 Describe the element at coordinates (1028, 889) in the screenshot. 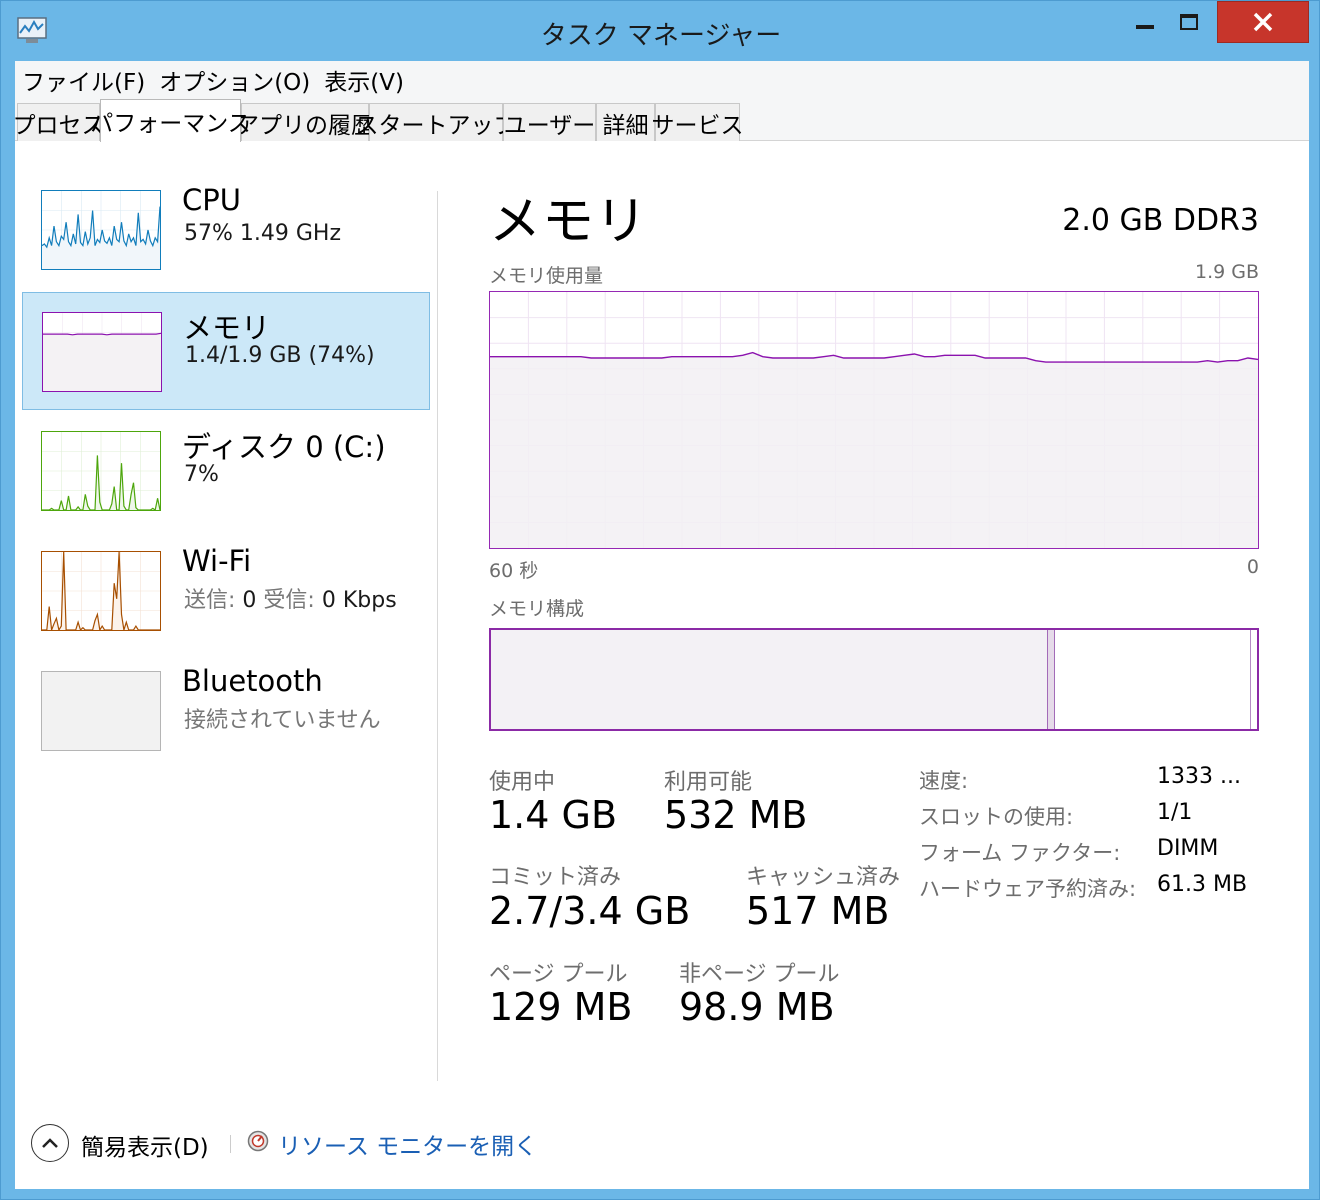

I see `hardware-reserved-label: ハードウェア予約済み:` at that location.